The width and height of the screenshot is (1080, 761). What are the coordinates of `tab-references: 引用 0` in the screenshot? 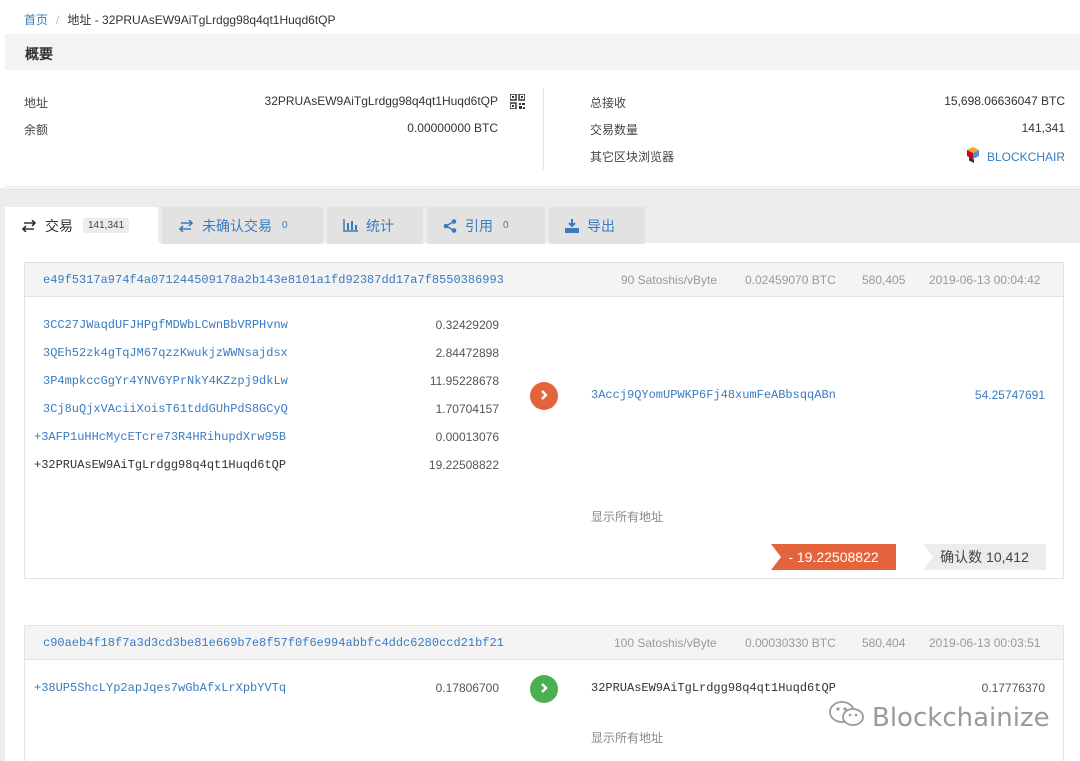 It's located at (486, 225).